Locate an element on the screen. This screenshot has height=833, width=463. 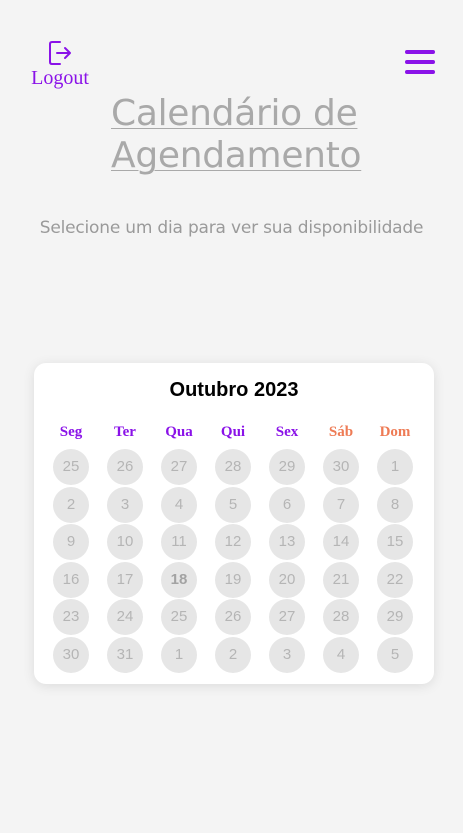
hamburger-menu-icon is located at coordinates (420, 62).